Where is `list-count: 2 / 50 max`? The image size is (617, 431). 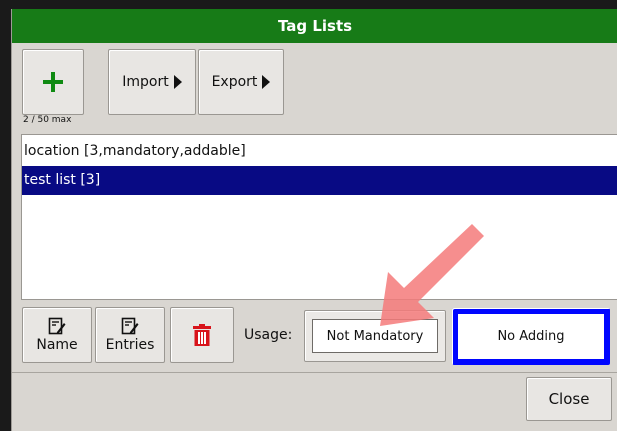 list-count: 2 / 50 max is located at coordinates (47, 120).